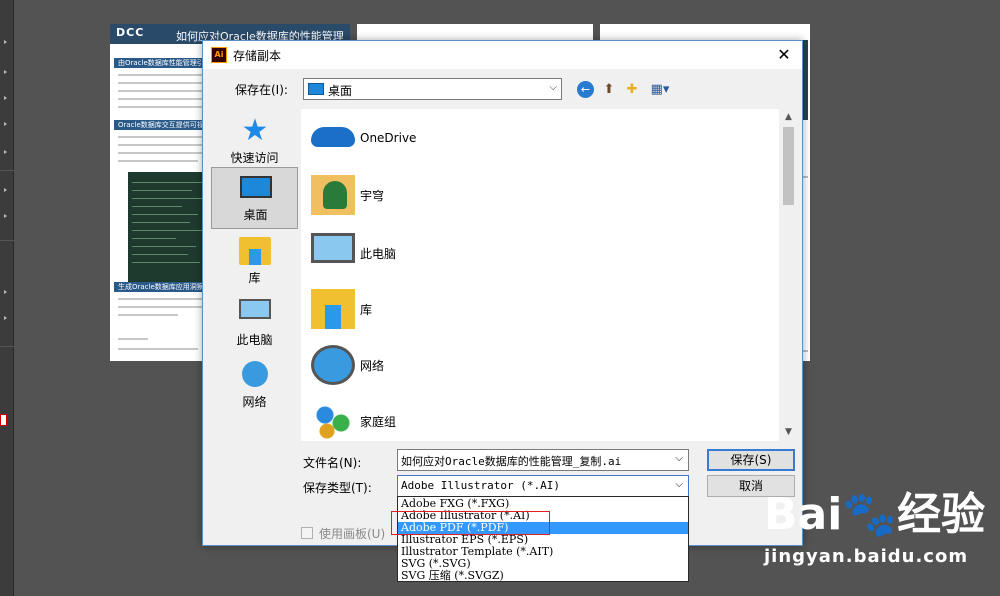 Image resolution: width=1000 pixels, height=596 pixels. I want to click on watermark-logo: Bai🐾经验, so click(875, 514).